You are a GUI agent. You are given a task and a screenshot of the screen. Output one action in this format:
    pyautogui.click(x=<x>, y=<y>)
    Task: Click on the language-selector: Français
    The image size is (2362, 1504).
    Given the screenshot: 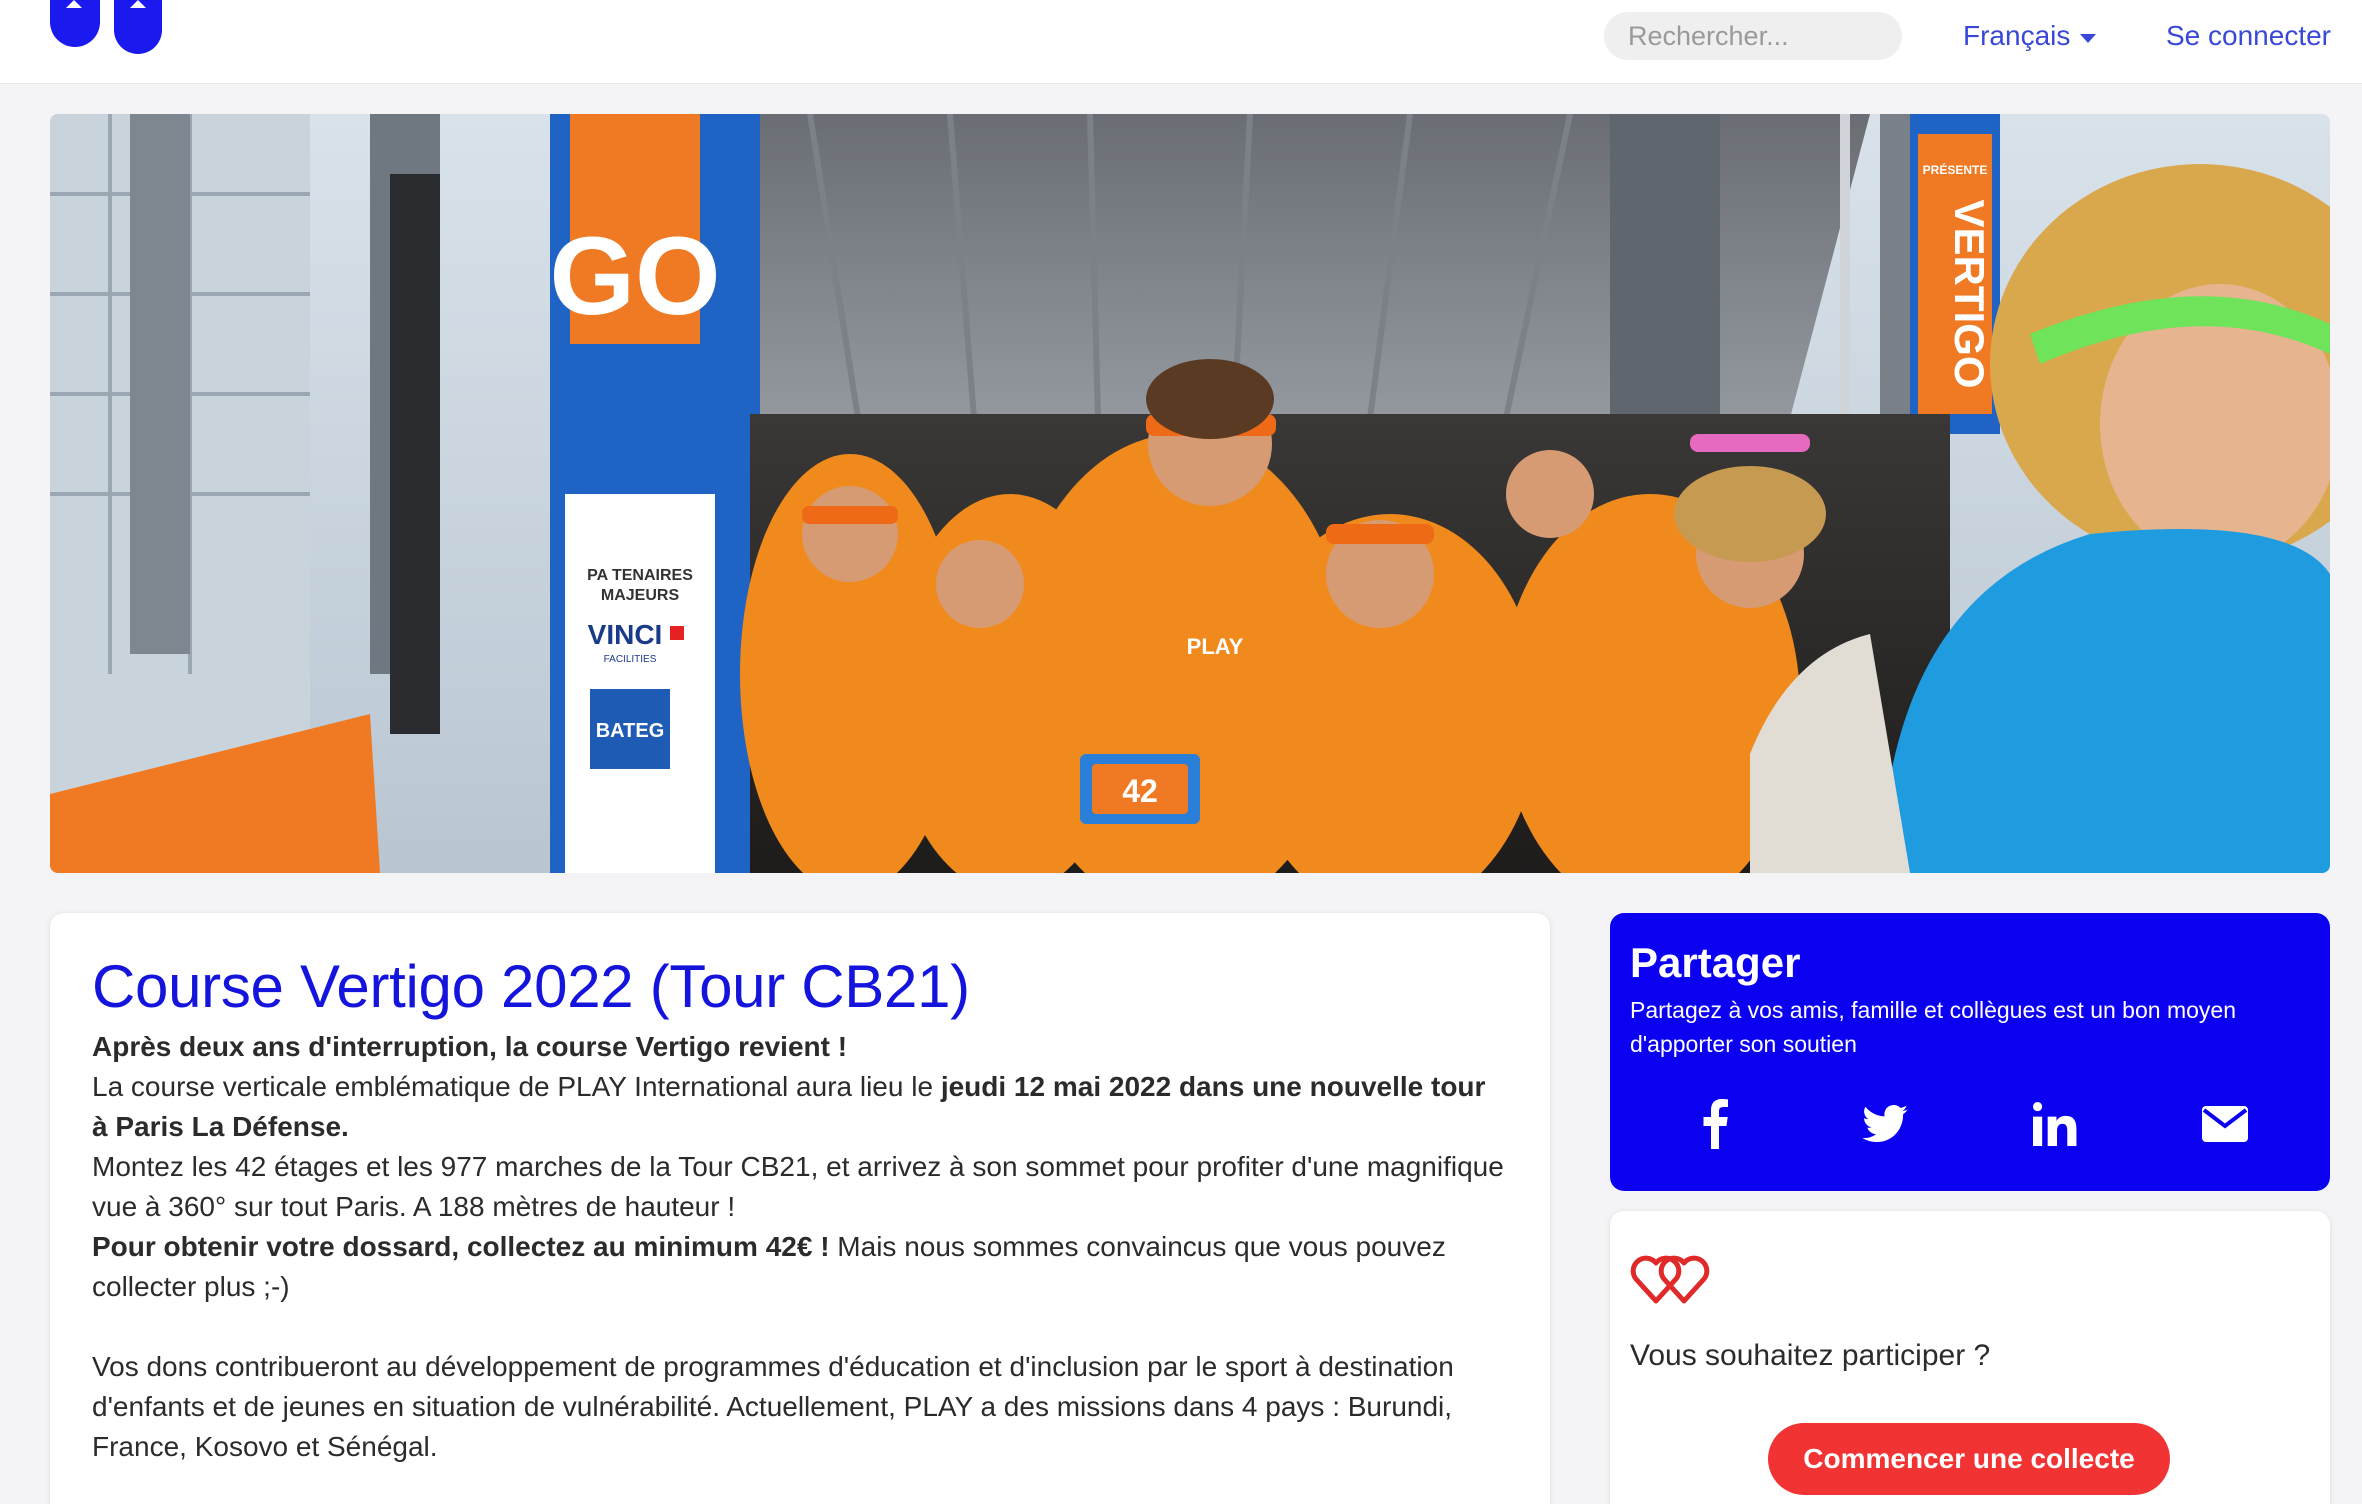 What is the action you would take?
    pyautogui.click(x=2030, y=36)
    